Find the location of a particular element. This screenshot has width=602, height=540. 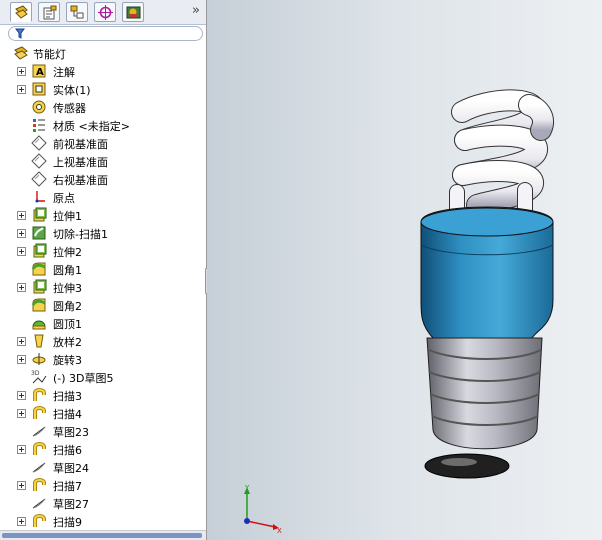

triad-y-label: Y is located at coordinates (247, 488).